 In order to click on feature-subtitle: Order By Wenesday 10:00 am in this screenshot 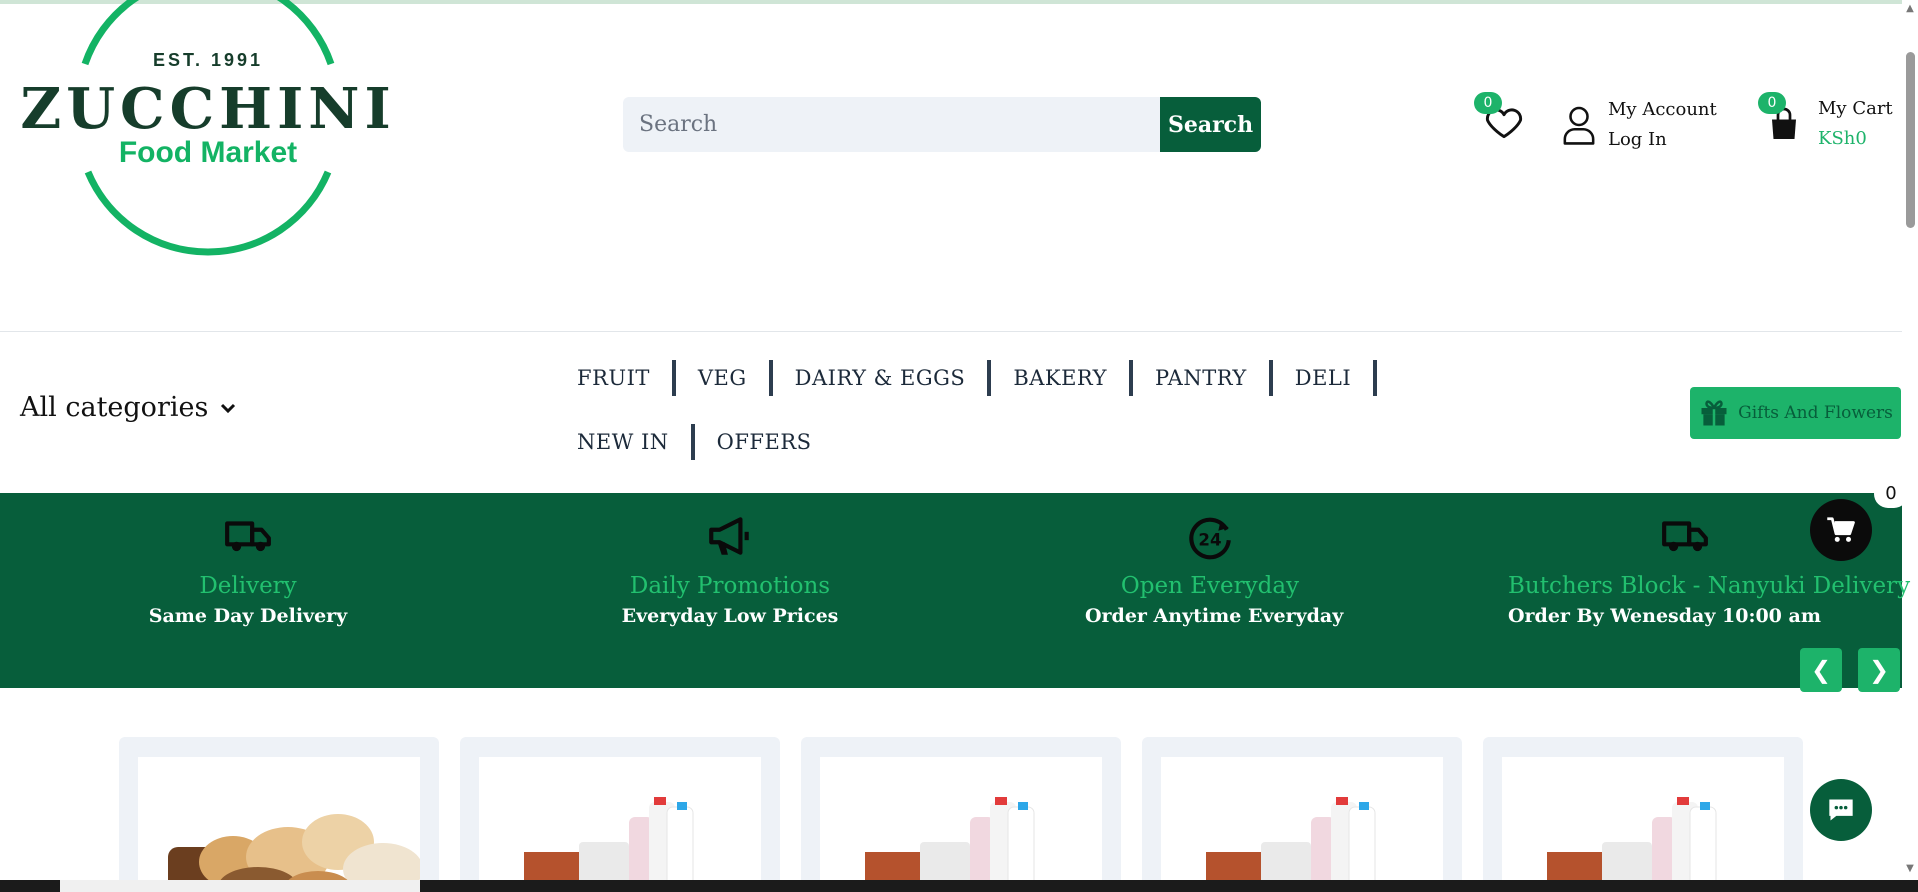, I will do `click(1664, 616)`.